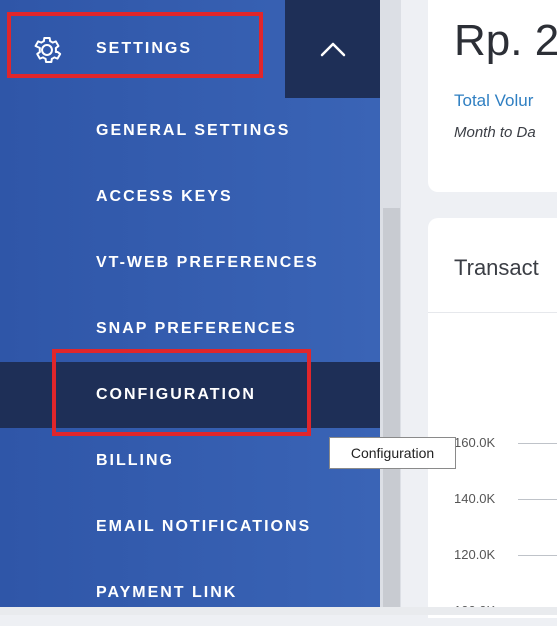  I want to click on sidebar-item-email-notifications: EMAIL NOTIFICATIONS, so click(190, 527).